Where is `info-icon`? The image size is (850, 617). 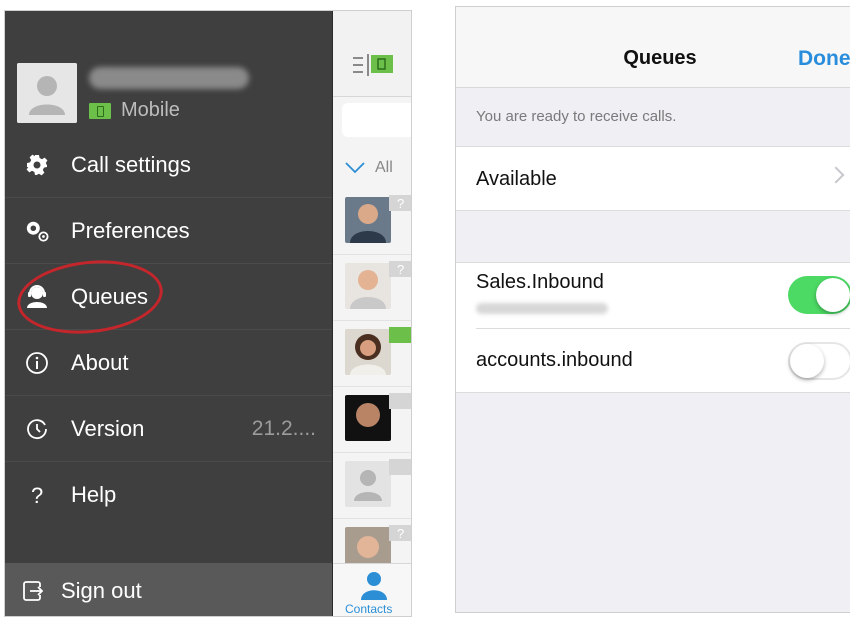
info-icon is located at coordinates (37, 363).